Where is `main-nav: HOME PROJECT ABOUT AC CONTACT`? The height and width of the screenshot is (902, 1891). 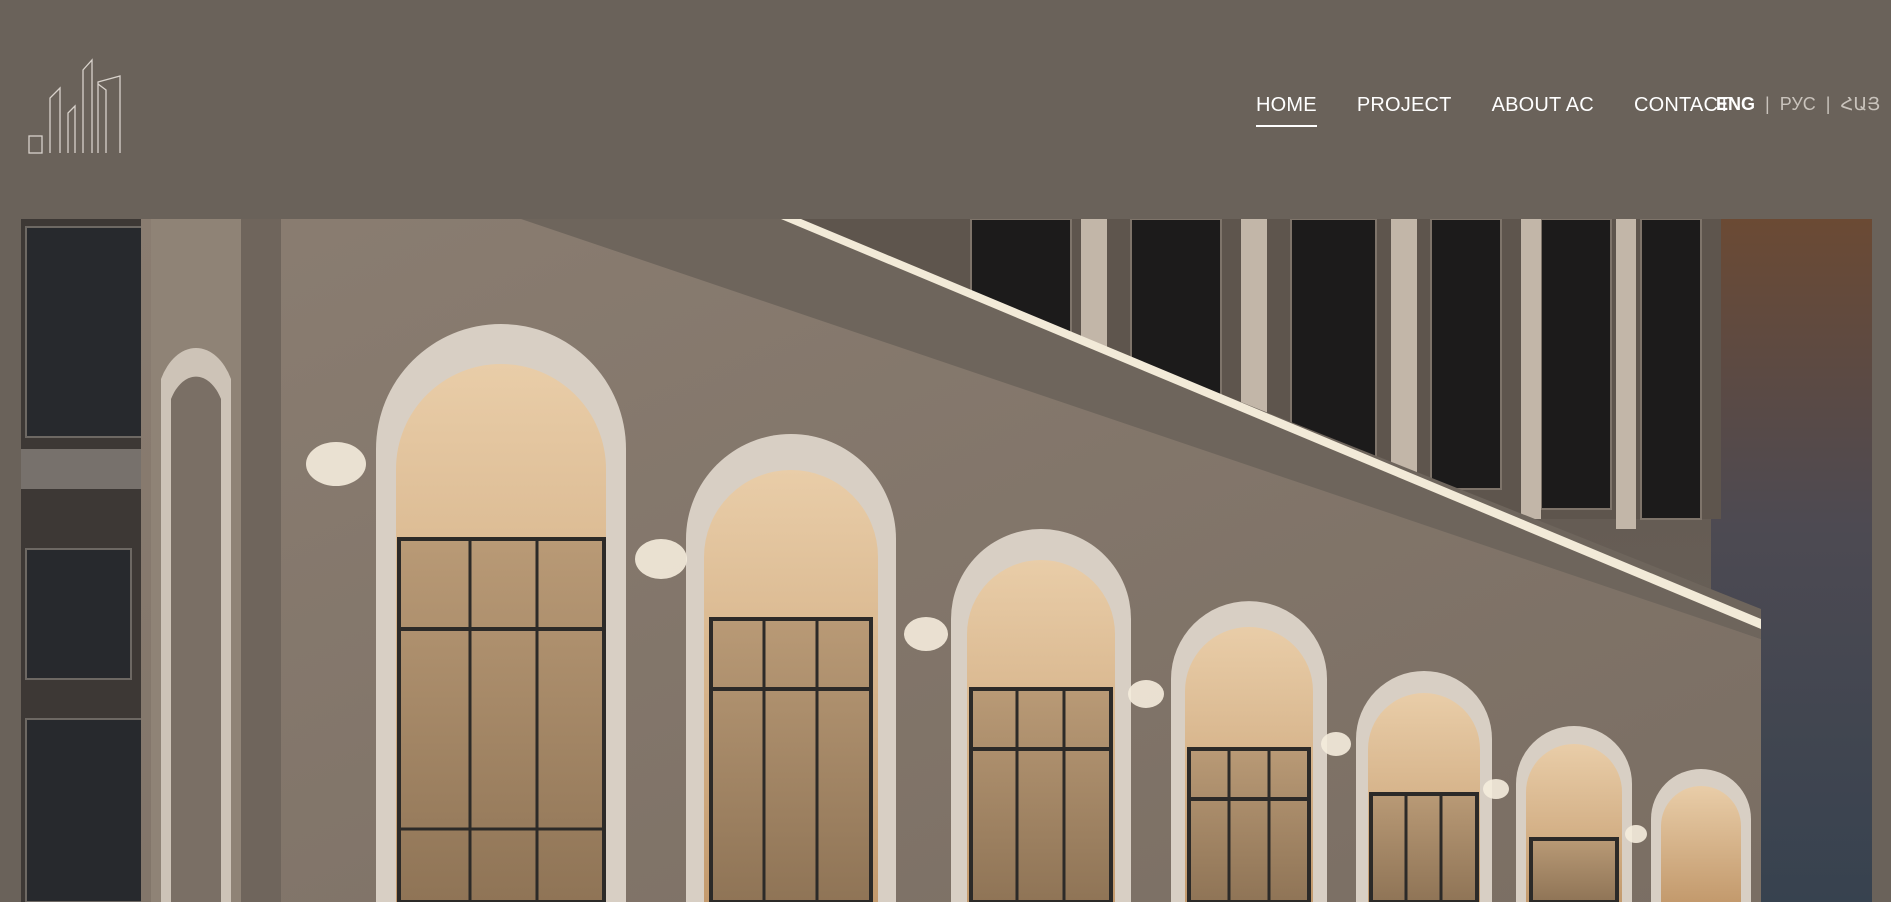
main-nav: HOME PROJECT ABOUT AC CONTACT is located at coordinates (1513, 110).